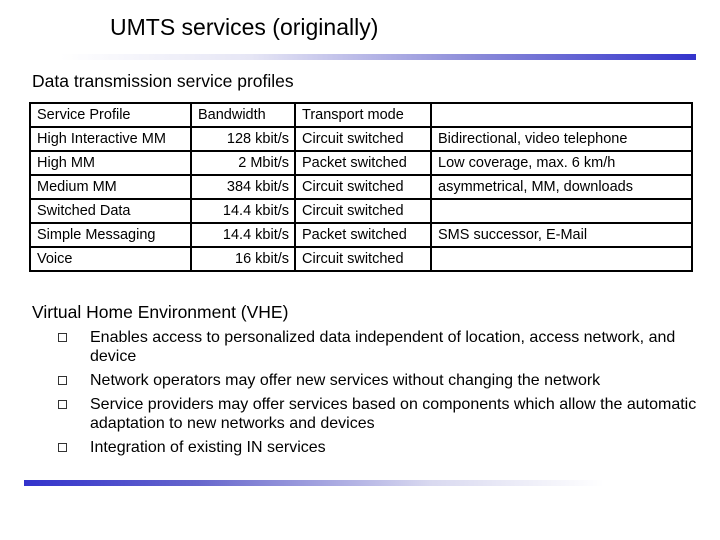  Describe the element at coordinates (378, 57) in the screenshot. I see `top-gradient-divider` at that location.